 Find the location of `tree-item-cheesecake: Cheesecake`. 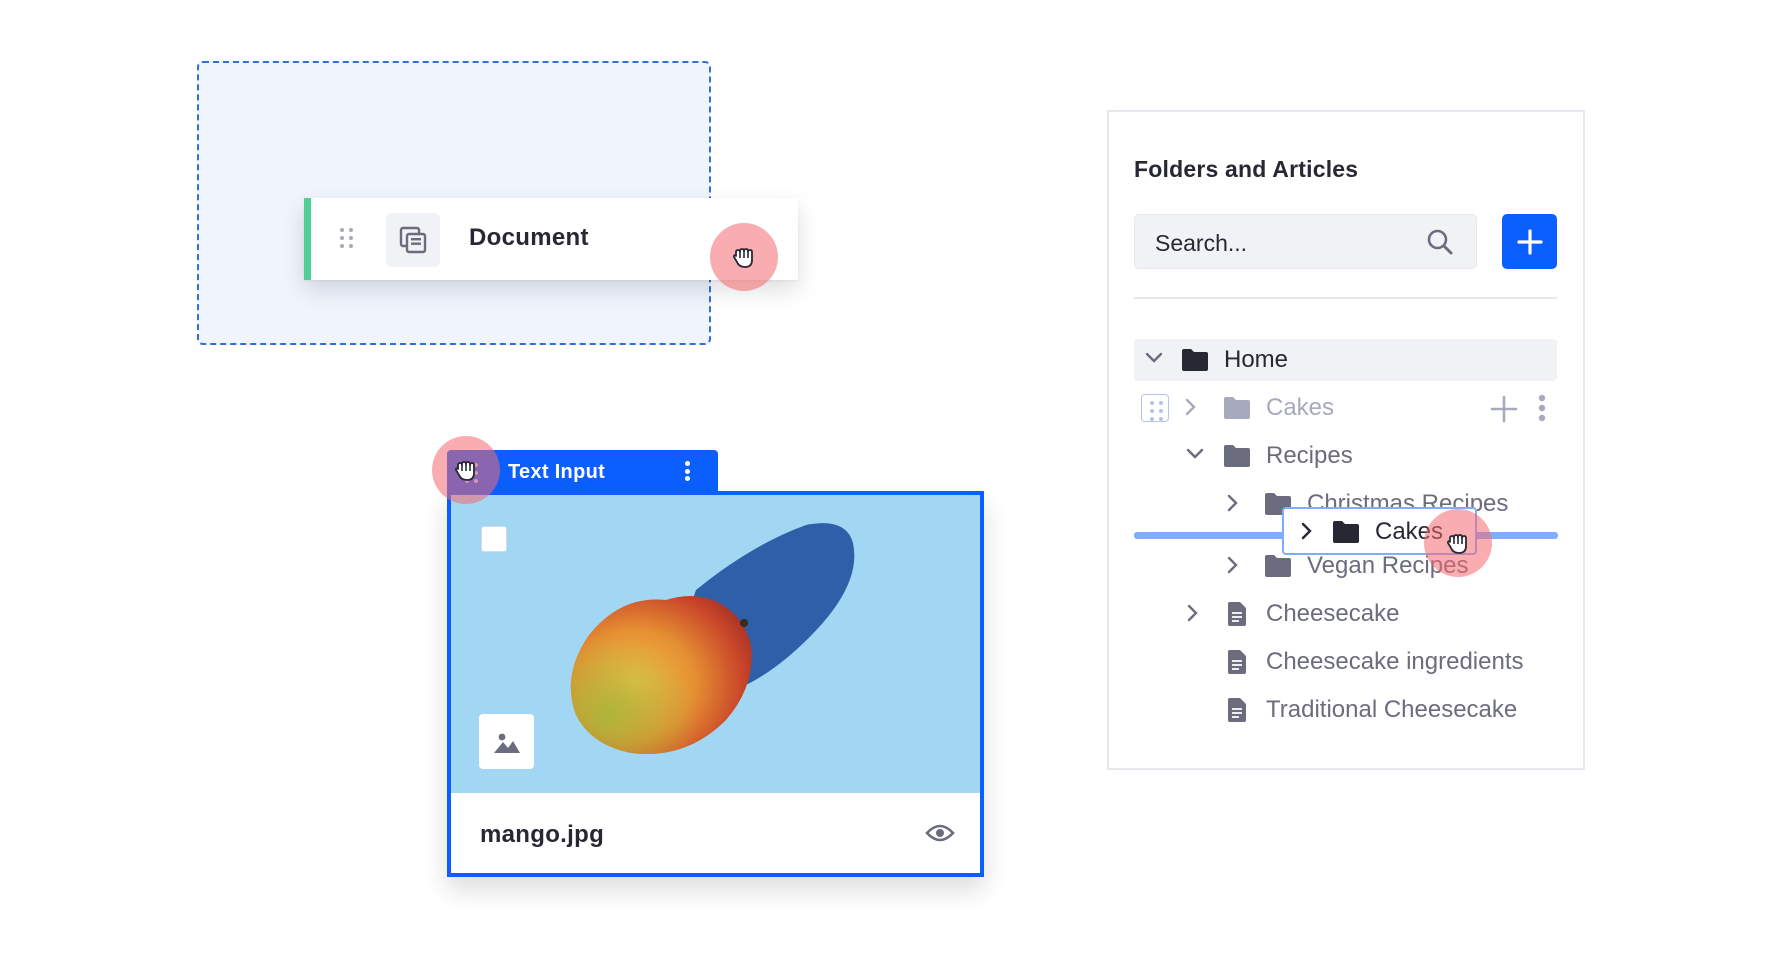

tree-item-cheesecake: Cheesecake is located at coordinates (1345, 614).